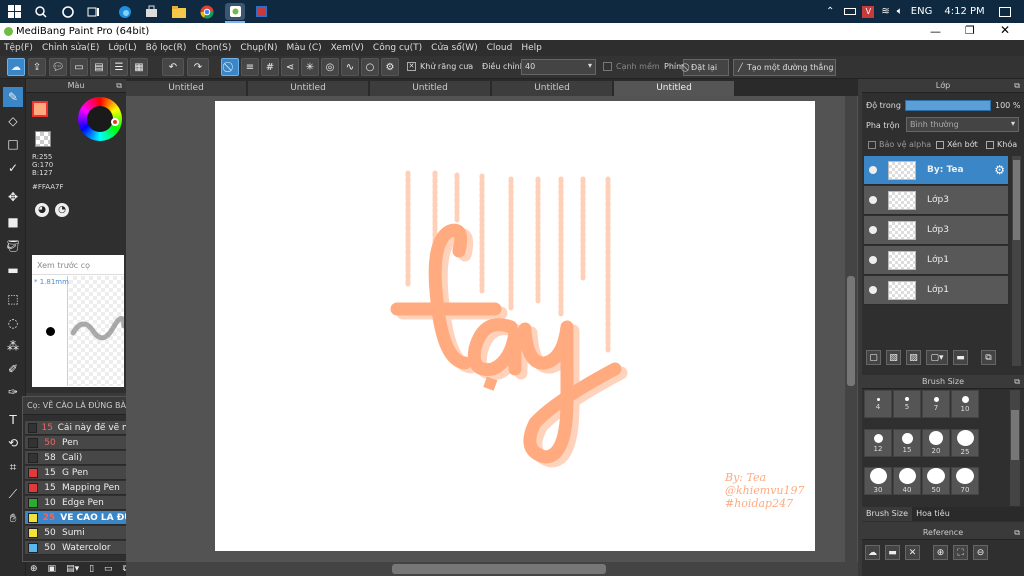  What do you see at coordinates (151, 11) in the screenshot?
I see `store-icon` at bounding box center [151, 11].